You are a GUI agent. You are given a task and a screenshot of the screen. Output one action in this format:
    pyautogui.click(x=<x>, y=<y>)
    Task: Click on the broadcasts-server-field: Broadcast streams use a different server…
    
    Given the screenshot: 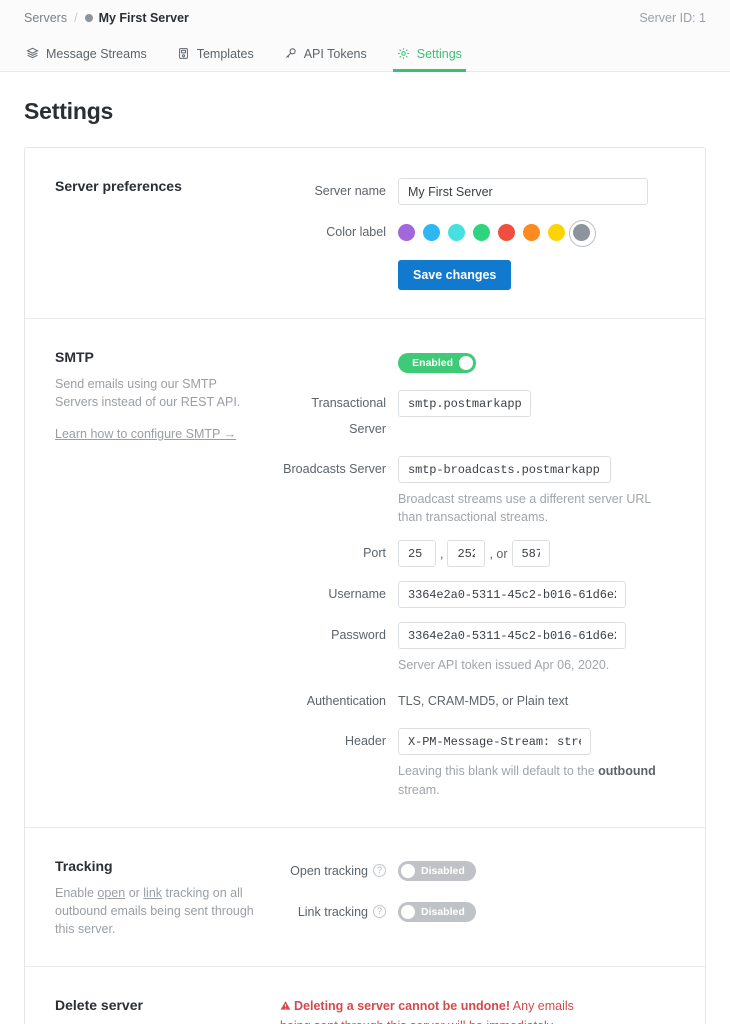 What is the action you would take?
    pyautogui.click(x=536, y=491)
    